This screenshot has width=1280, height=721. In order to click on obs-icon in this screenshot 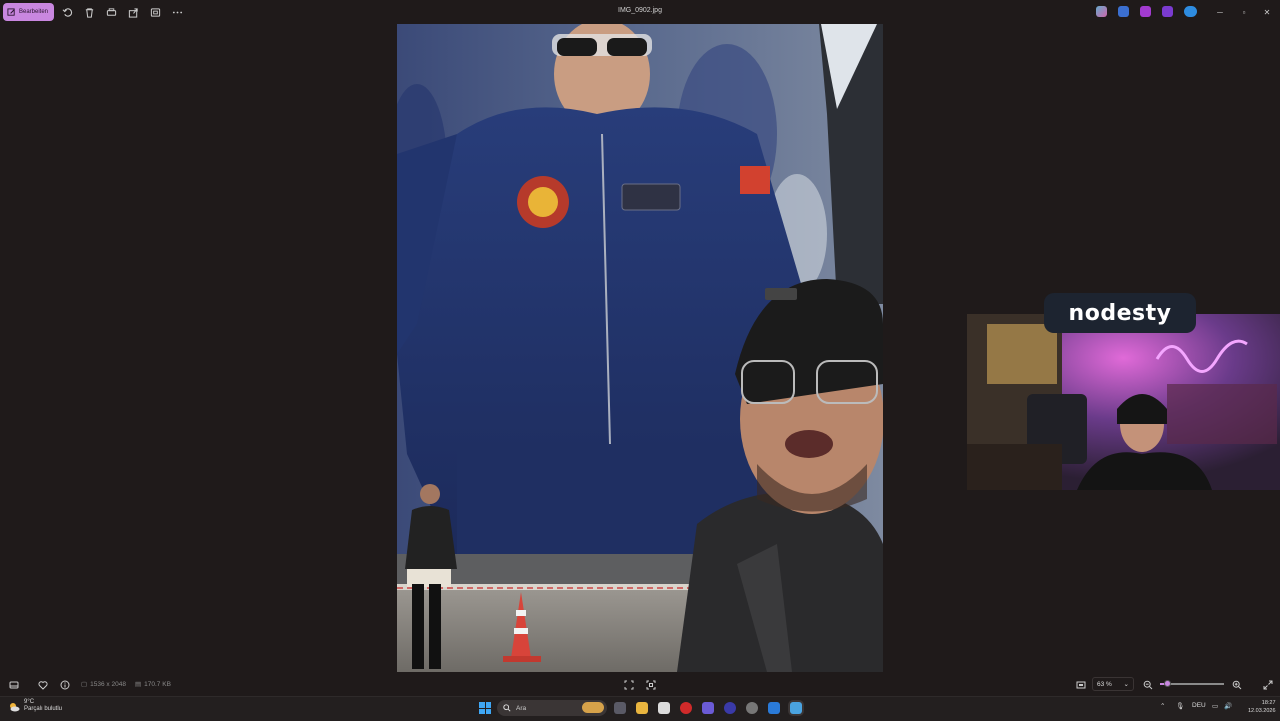, I will do `click(730, 708)`.